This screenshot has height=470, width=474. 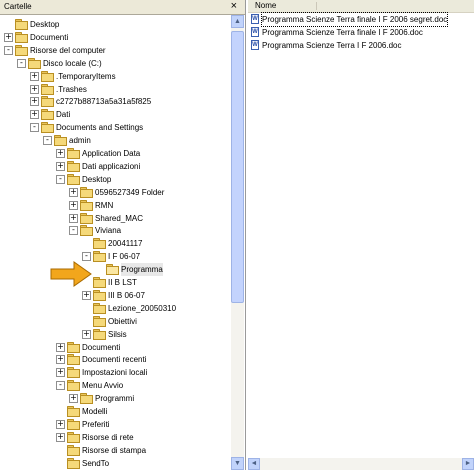 What do you see at coordinates (80, 141) in the screenshot?
I see `tree-item-label: admin` at bounding box center [80, 141].